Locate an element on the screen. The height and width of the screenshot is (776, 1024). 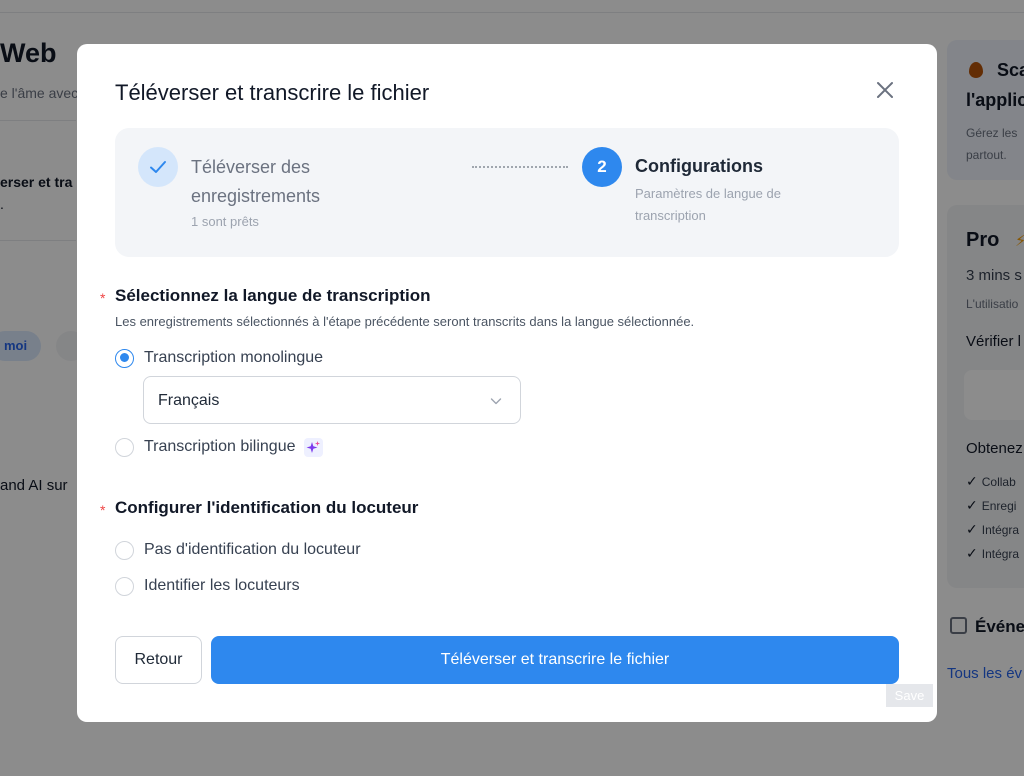
chevron-down-icon is located at coordinates (496, 401).